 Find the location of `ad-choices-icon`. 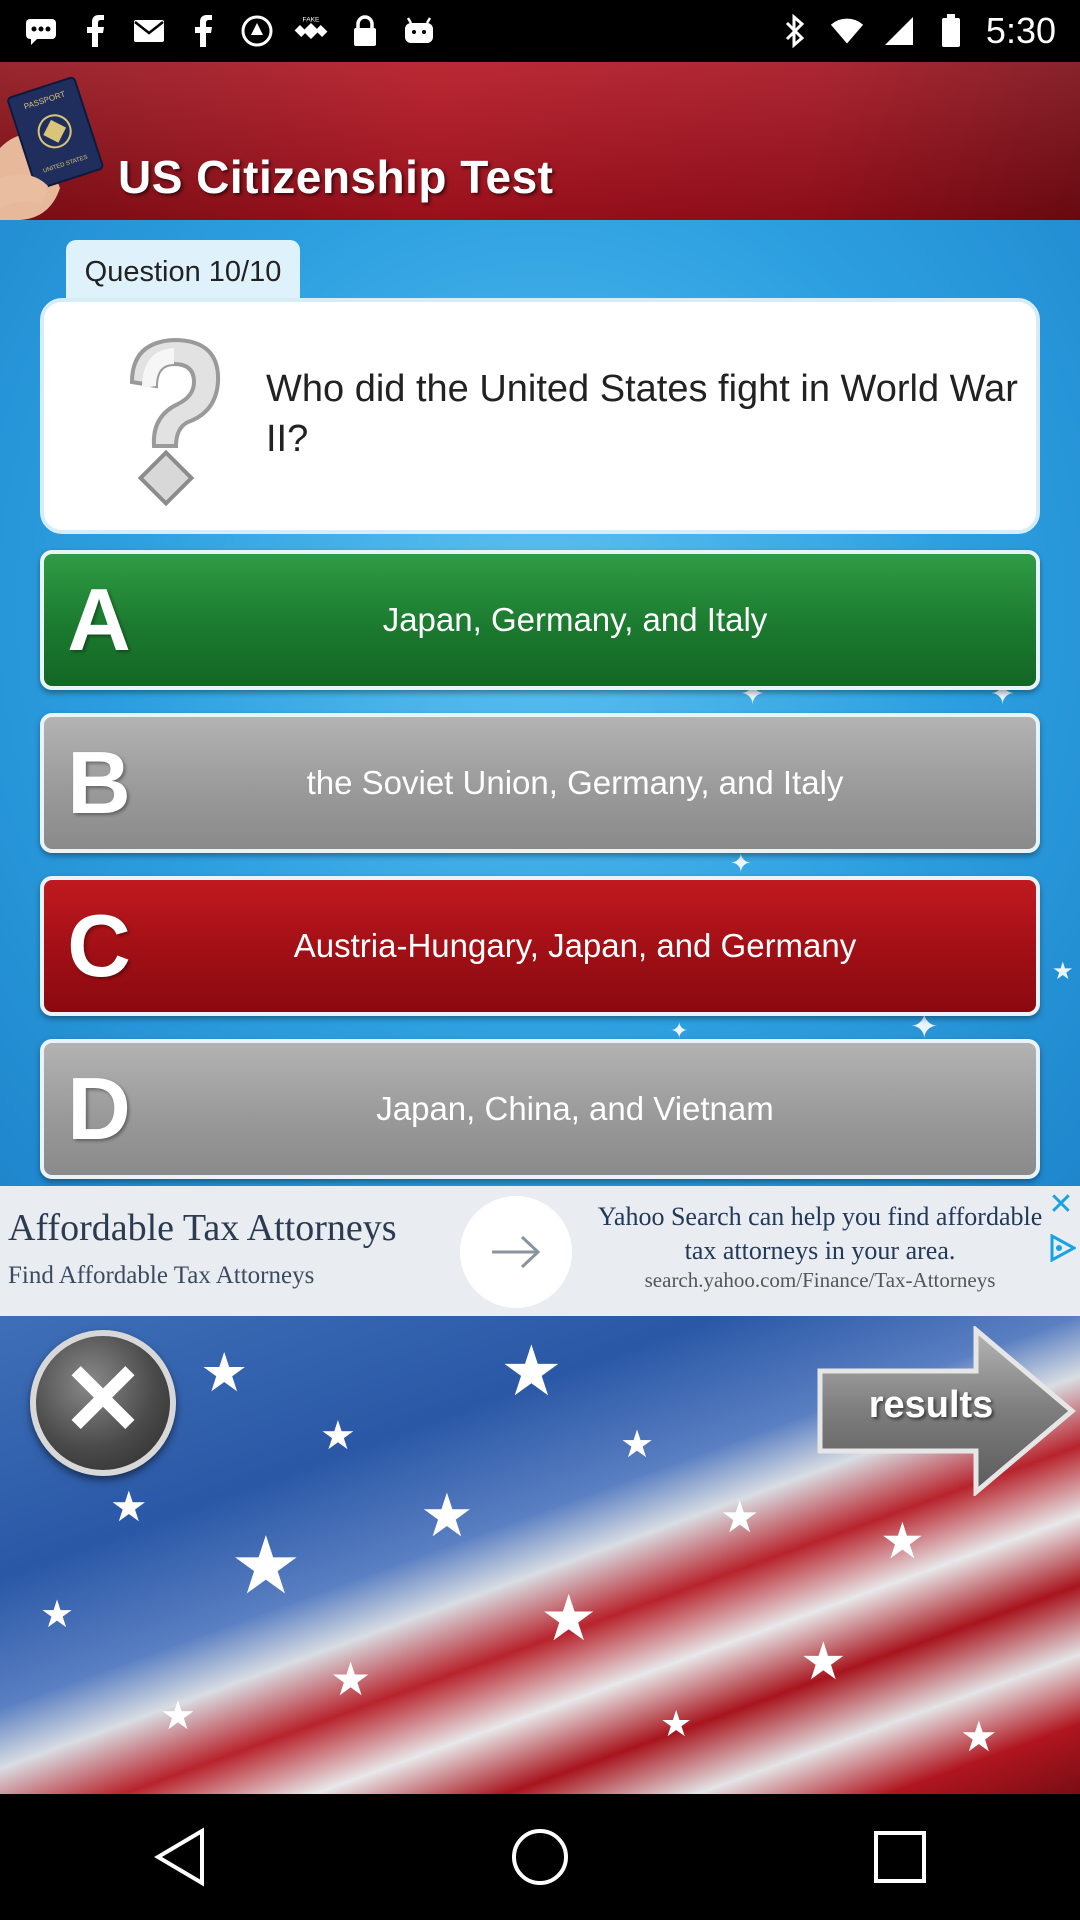

ad-choices-icon is located at coordinates (1062, 1248).